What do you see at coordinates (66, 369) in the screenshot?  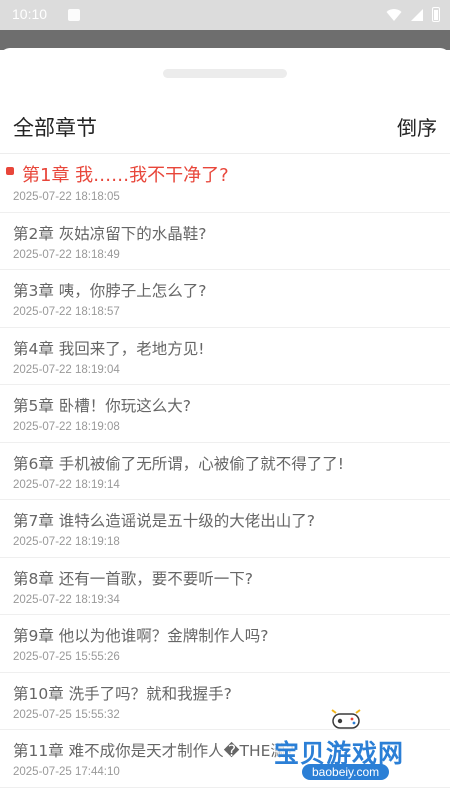 I see `chapter-timestamp: 2025-07-22 18:19:04` at bounding box center [66, 369].